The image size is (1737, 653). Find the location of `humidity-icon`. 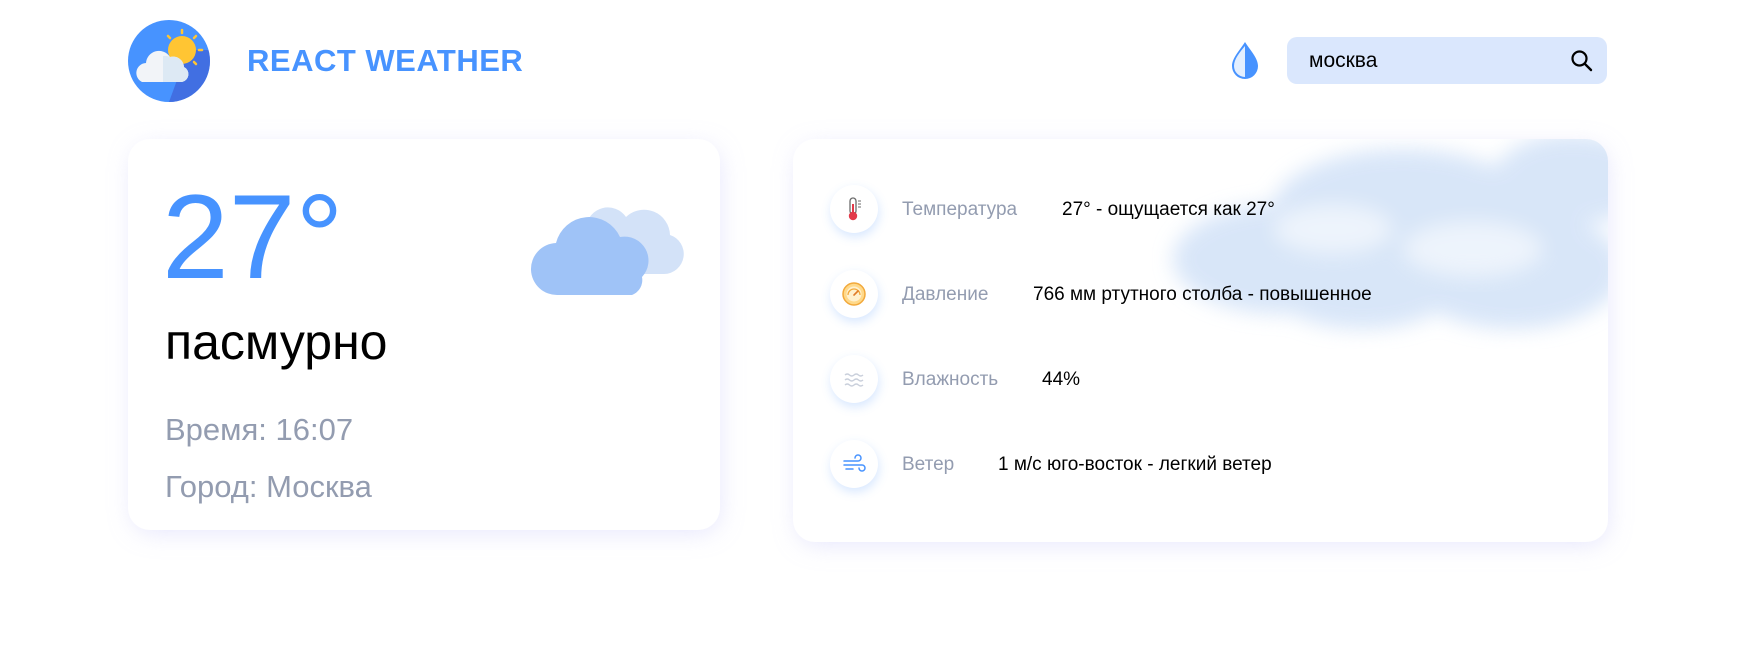

humidity-icon is located at coordinates (854, 379).